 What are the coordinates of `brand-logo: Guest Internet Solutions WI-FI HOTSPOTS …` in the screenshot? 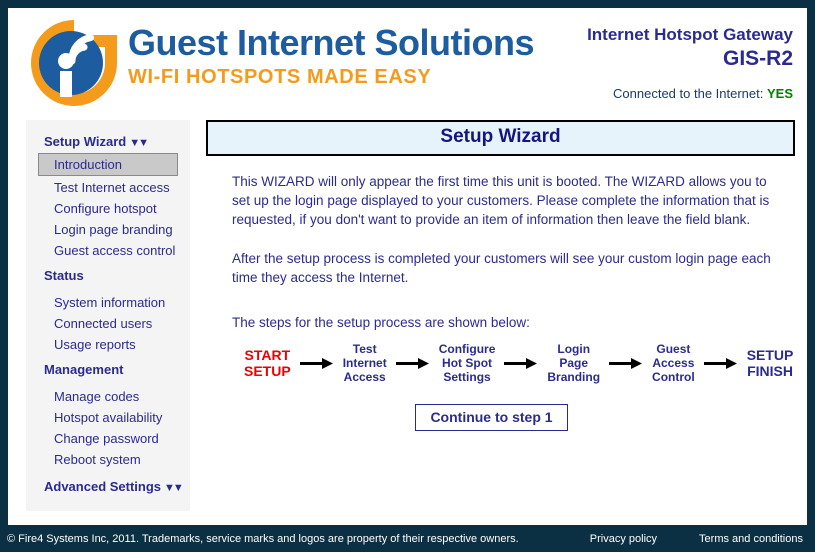 It's located at (280, 63).